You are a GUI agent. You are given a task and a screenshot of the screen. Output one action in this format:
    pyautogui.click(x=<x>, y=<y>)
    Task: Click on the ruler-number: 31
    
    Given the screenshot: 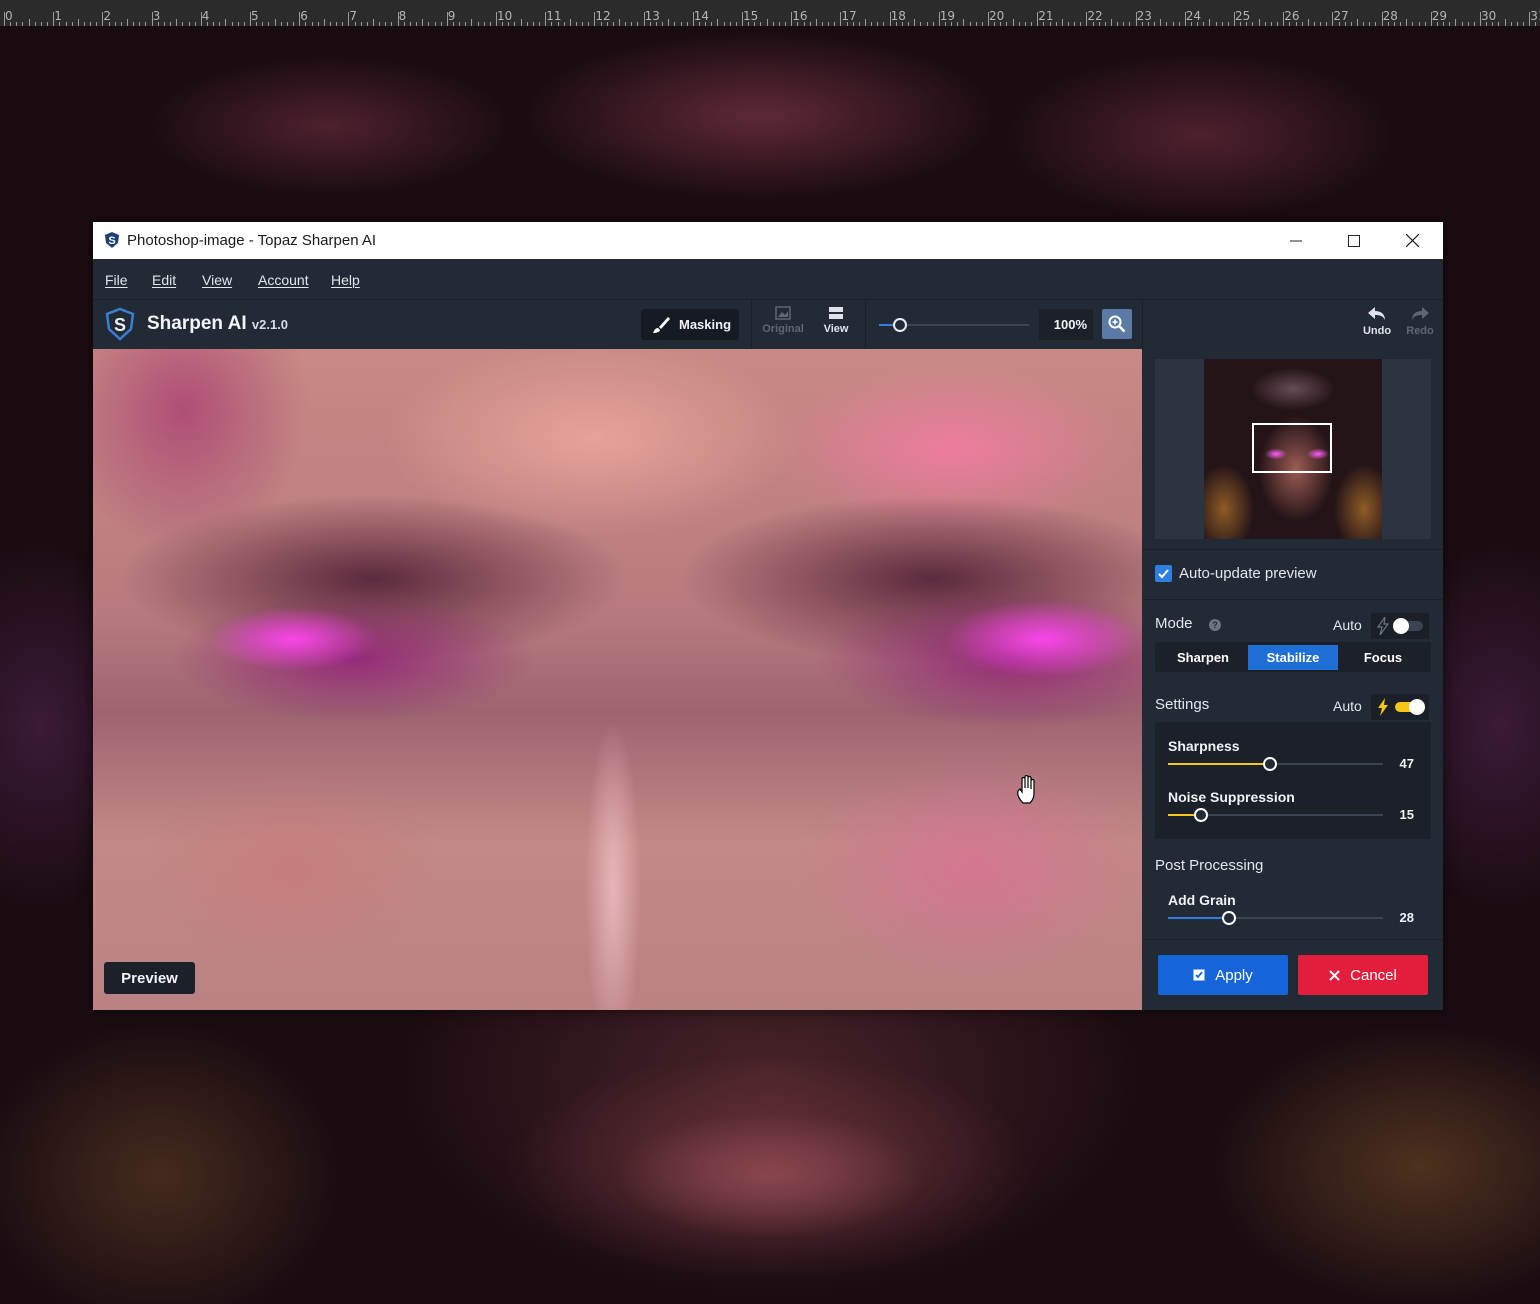 What is the action you would take?
    pyautogui.click(x=1535, y=16)
    